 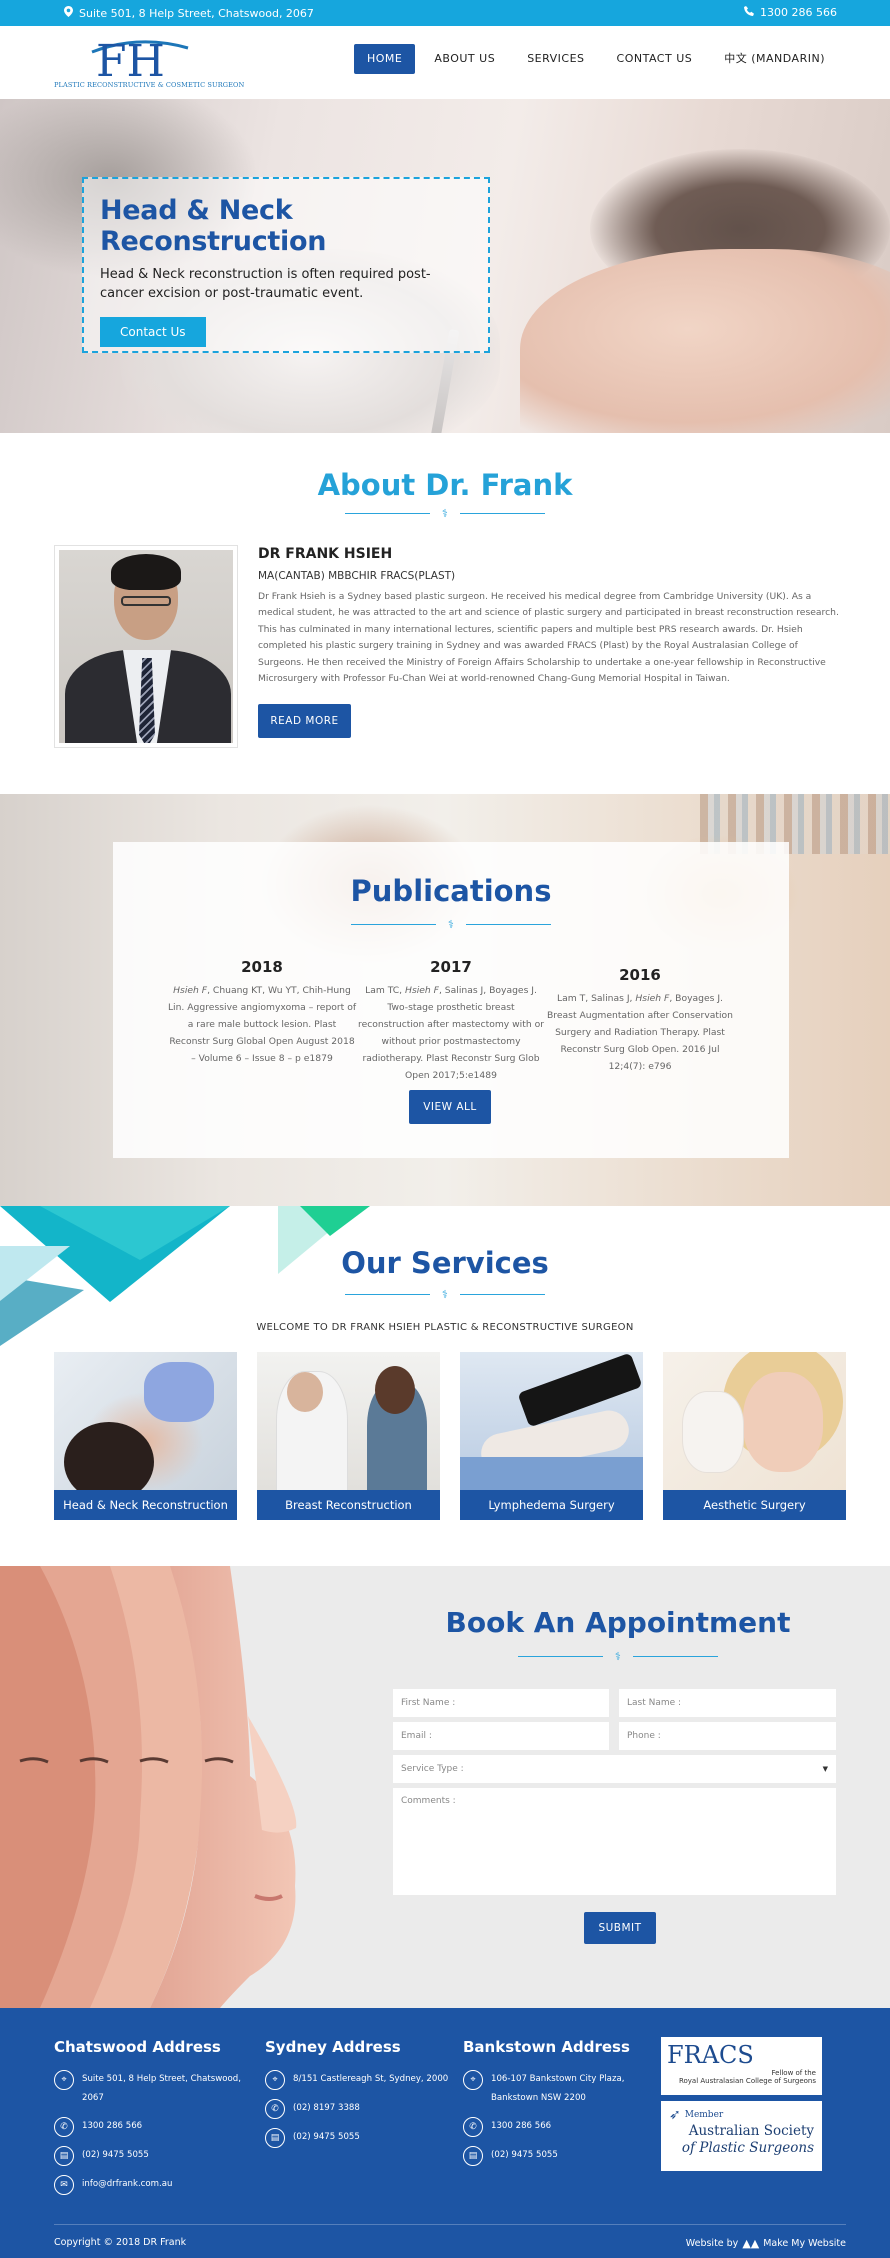 I want to click on nav-services: SERVICES, so click(x=555, y=59).